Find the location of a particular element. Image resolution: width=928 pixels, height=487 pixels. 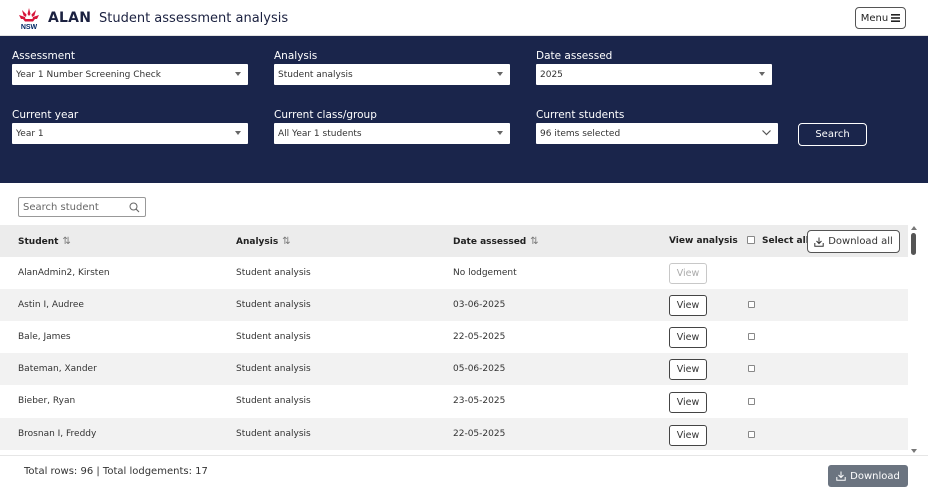

date-assessed-value: 2025 is located at coordinates (551, 74).